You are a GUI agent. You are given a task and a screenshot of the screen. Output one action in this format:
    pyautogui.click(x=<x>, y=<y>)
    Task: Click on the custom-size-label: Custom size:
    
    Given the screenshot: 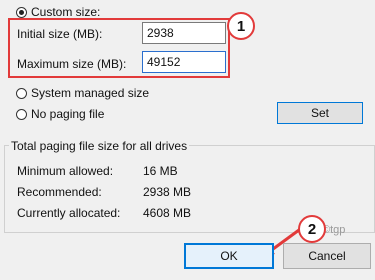 What is the action you would take?
    pyautogui.click(x=66, y=12)
    